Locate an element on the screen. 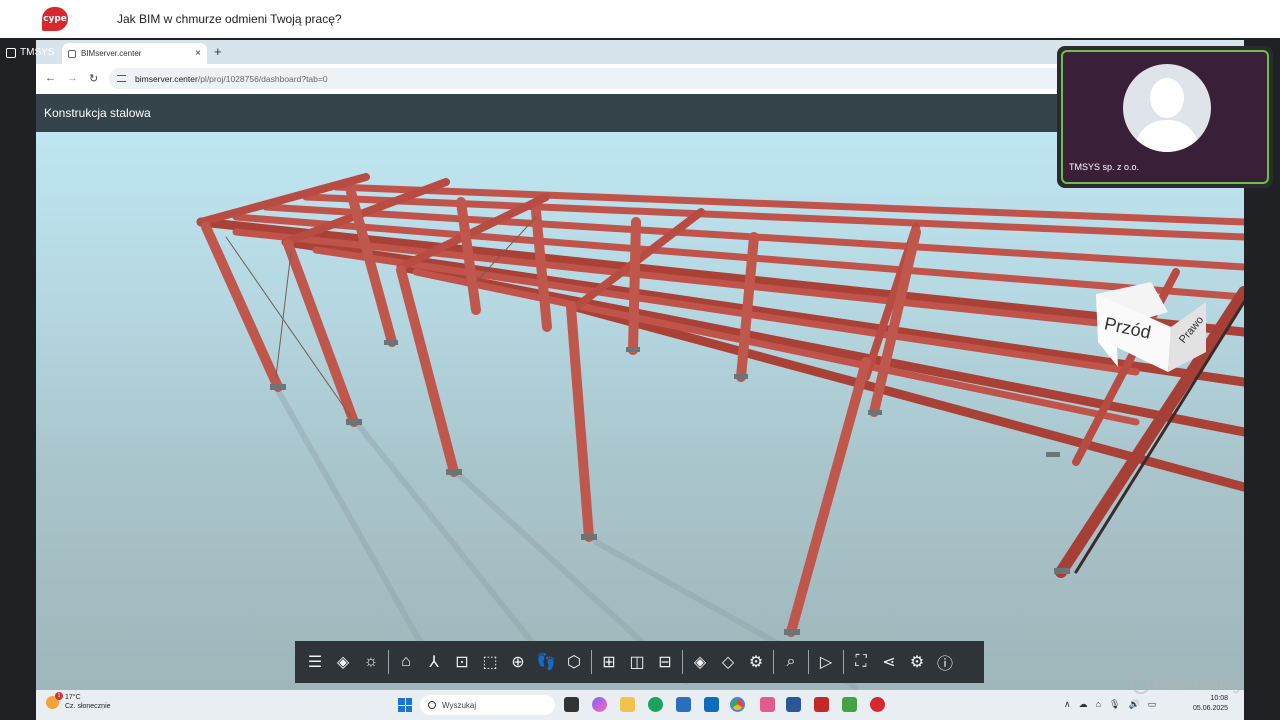  forward-icon: → is located at coordinates (72, 78).